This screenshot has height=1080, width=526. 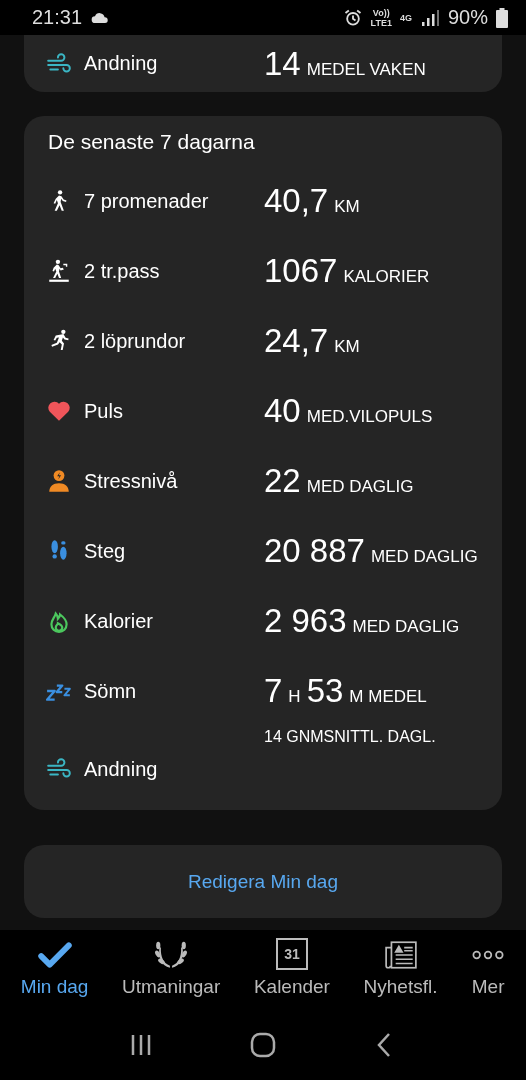 I want to click on stat-unit: KALORIER, so click(x=386, y=277).